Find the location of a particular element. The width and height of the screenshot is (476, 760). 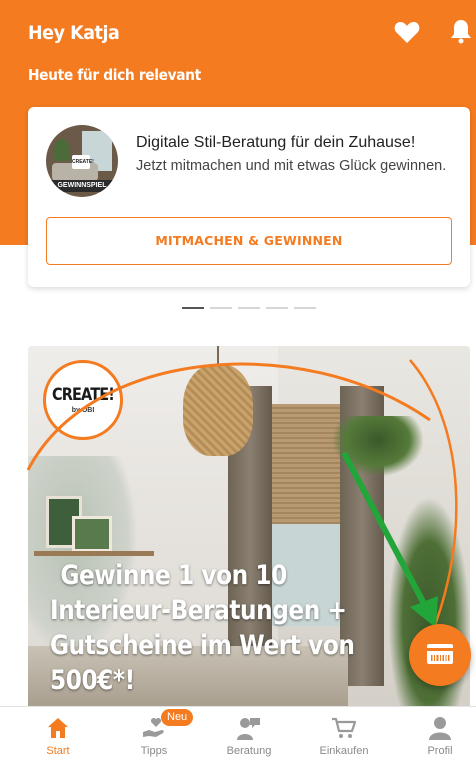

cart-icon is located at coordinates (344, 727).